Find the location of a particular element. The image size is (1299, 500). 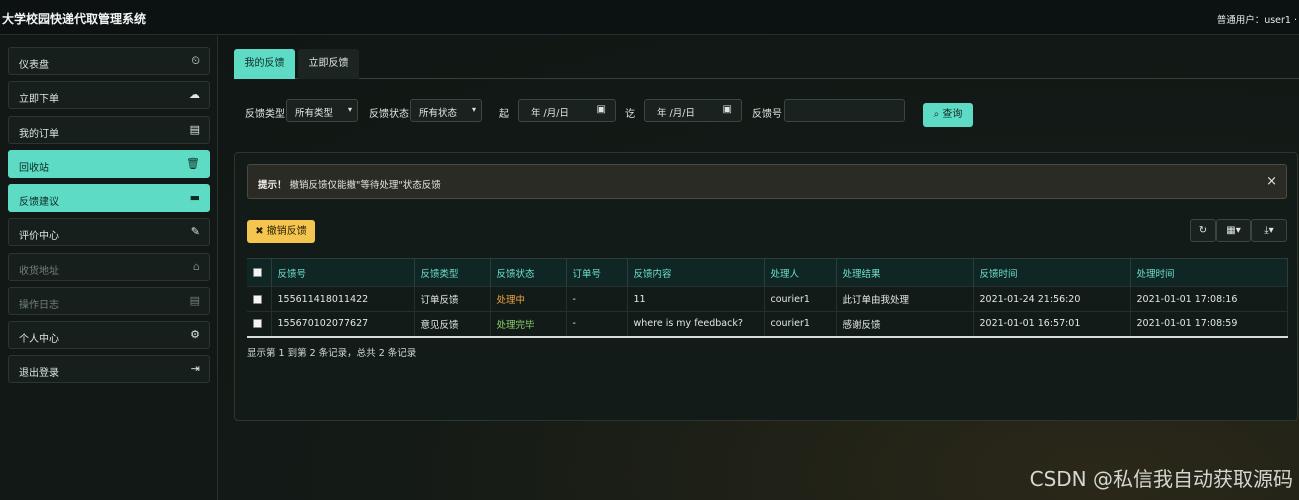

refresh-button: ↻ is located at coordinates (1203, 230).